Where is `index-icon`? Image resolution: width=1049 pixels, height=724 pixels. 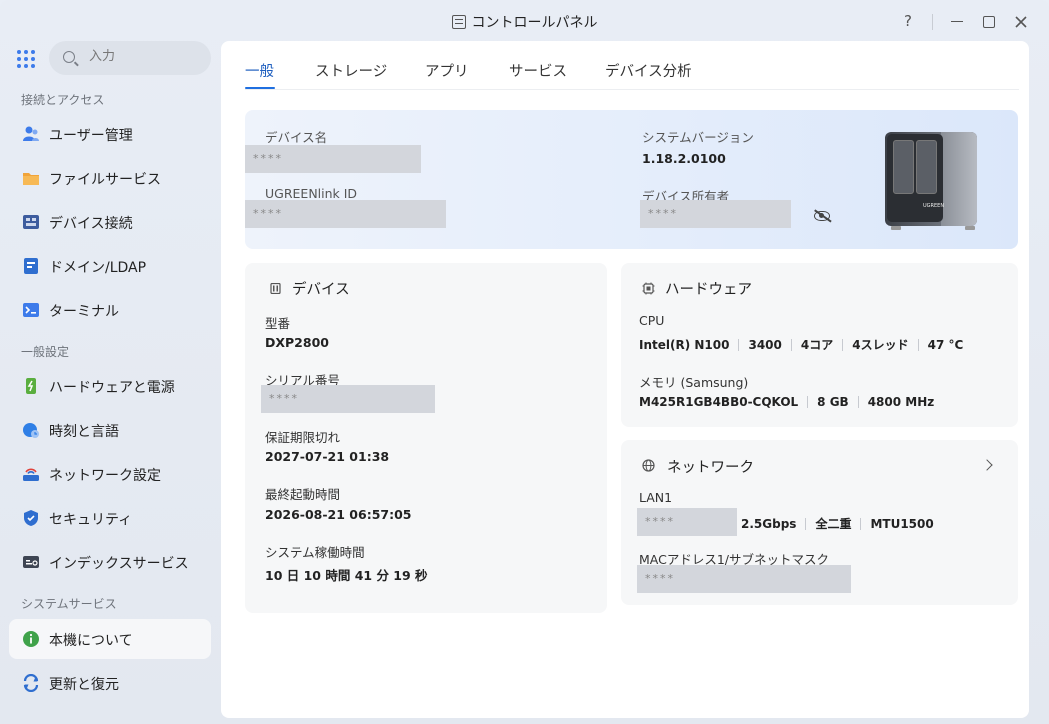
index-icon is located at coordinates (31, 562).